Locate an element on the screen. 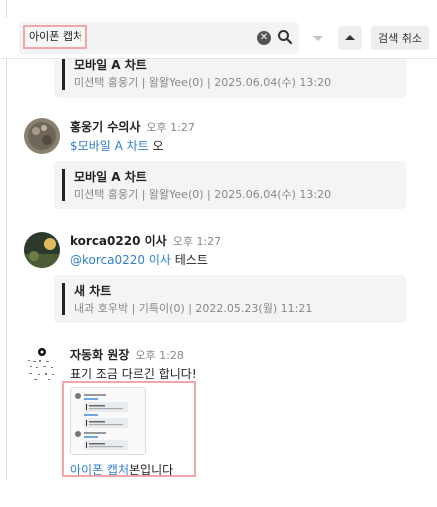 The width and height of the screenshot is (437, 507). sender-line: 자동화 원장 오후 1:28 is located at coordinates (127, 354).